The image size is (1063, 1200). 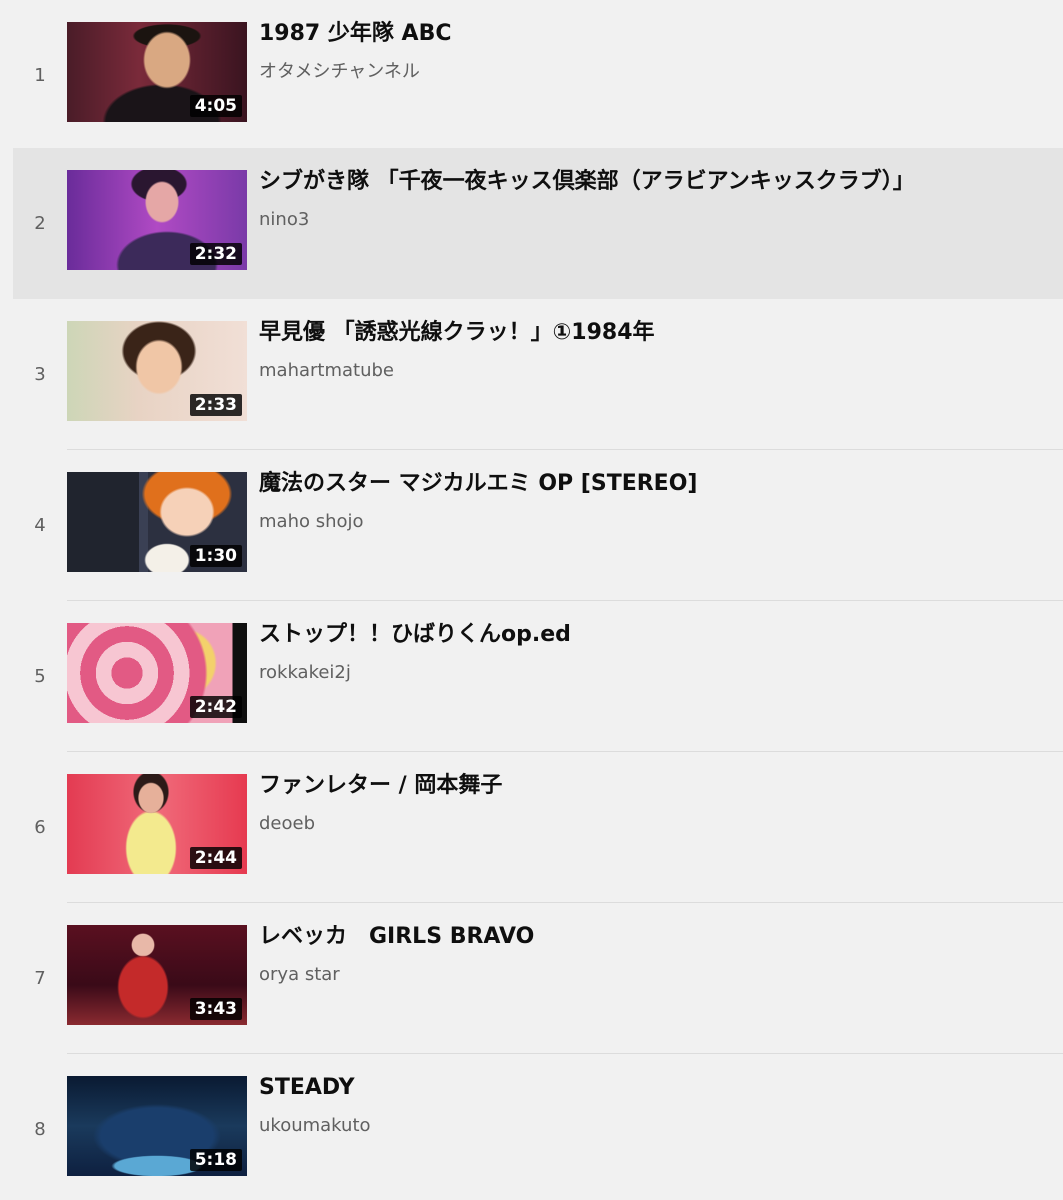 What do you see at coordinates (40, 1129) in the screenshot?
I see `playlist-item-index: 8` at bounding box center [40, 1129].